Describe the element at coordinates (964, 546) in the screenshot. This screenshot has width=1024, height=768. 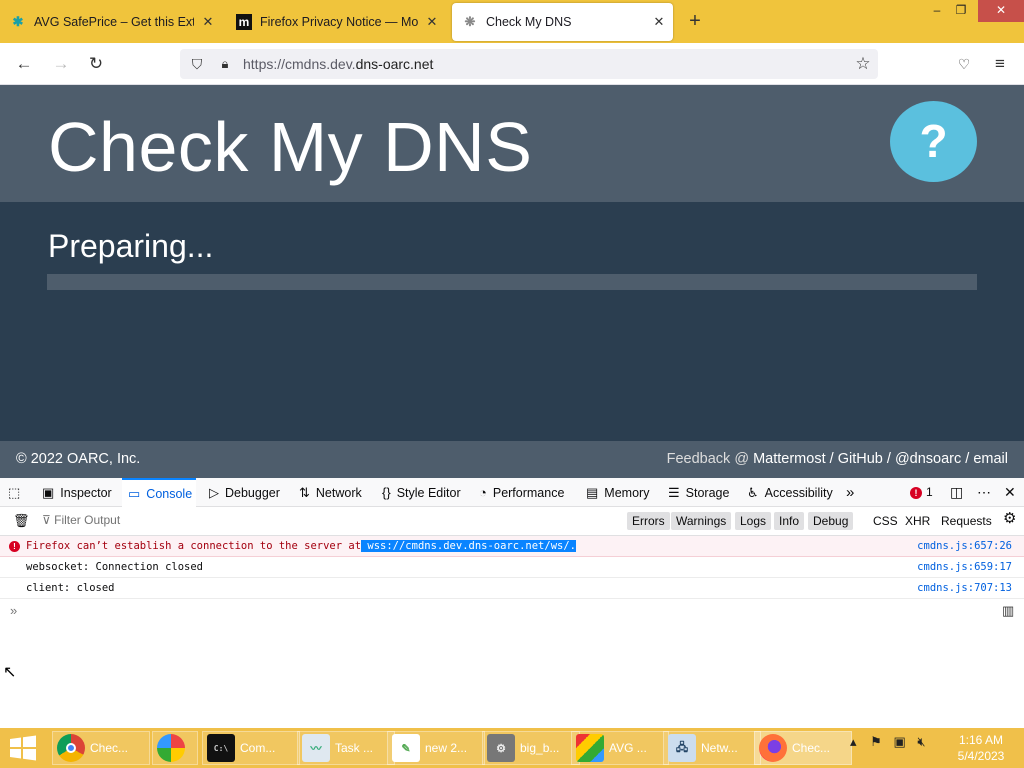
I see `source-link: cmdns.js:657:26` at that location.